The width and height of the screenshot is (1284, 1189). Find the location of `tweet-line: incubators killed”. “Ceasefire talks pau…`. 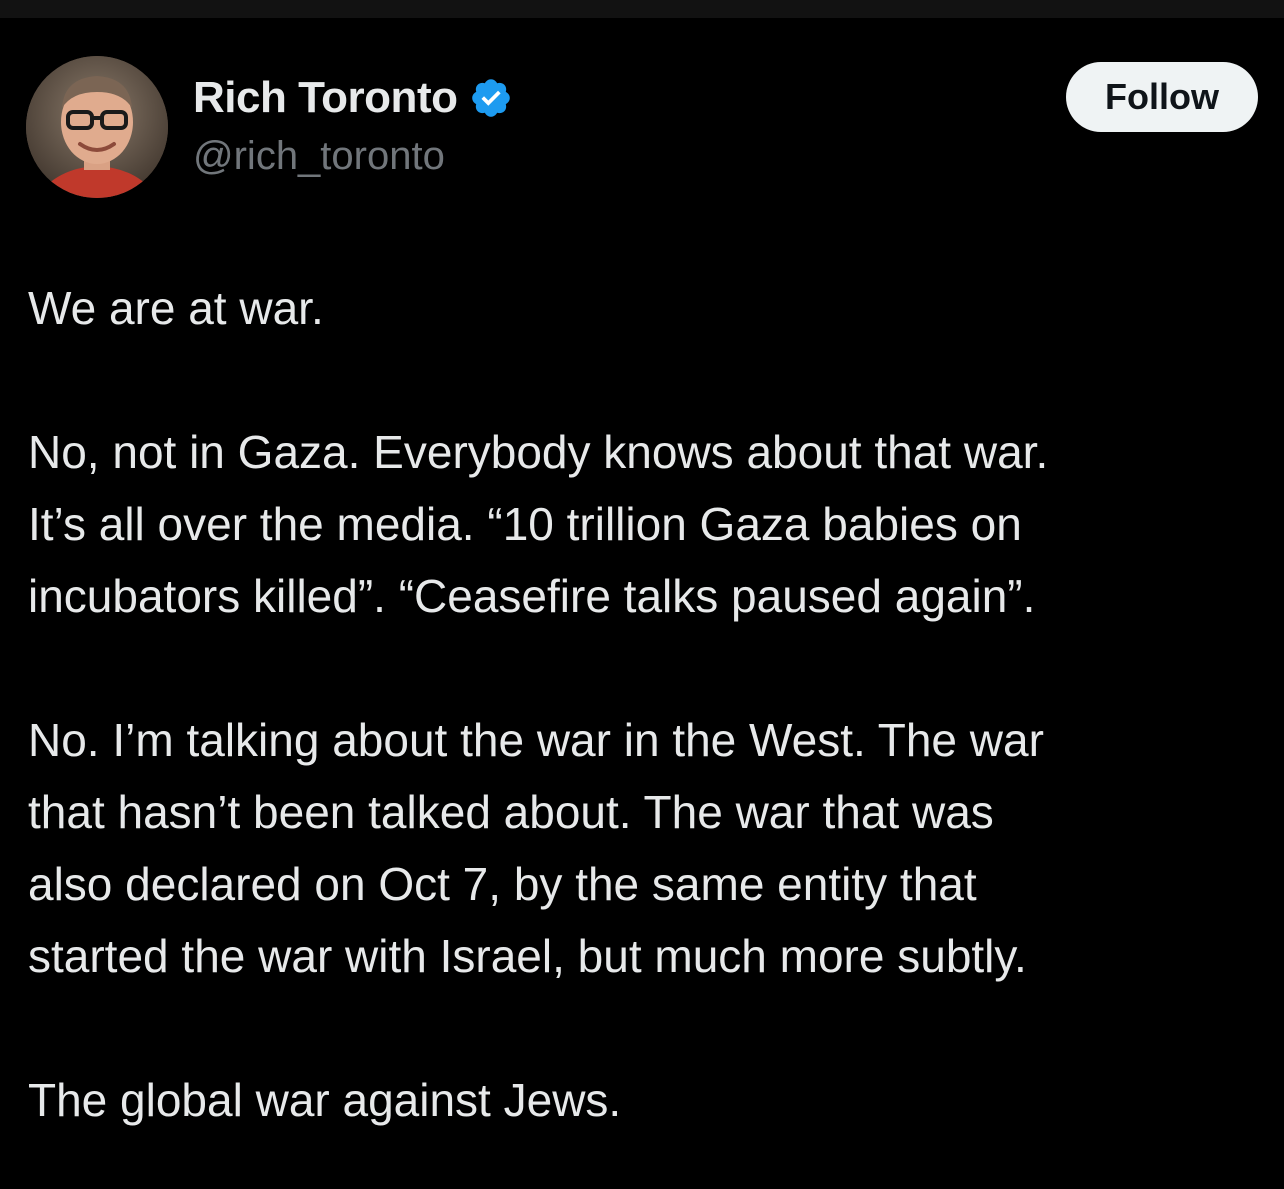

tweet-line: incubators killed”. “Ceasefire talks pau… is located at coordinates (532, 596).